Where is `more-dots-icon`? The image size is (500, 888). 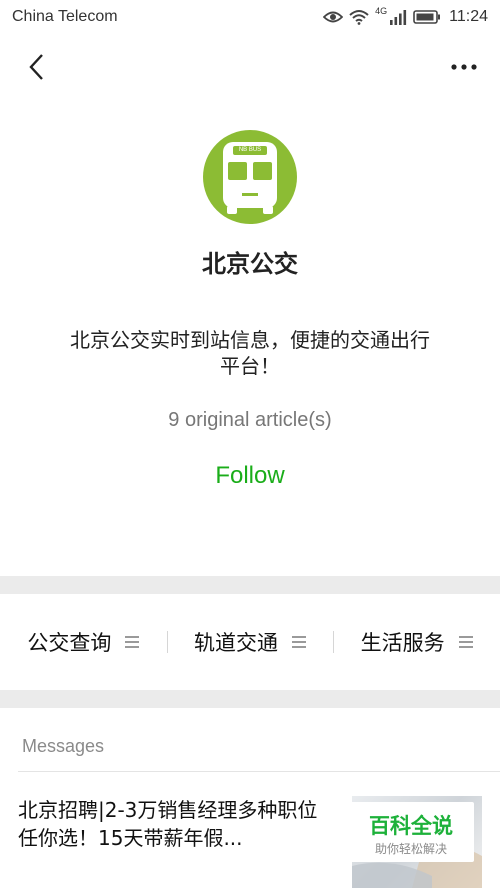 more-dots-icon is located at coordinates (464, 67).